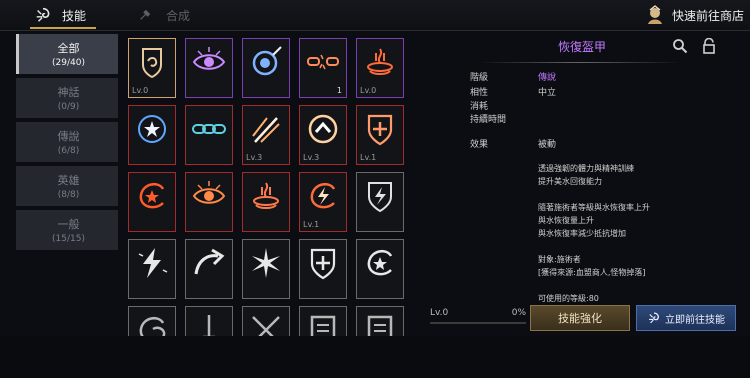  Describe the element at coordinates (547, 93) in the screenshot. I see `prop-value: 中立` at that location.